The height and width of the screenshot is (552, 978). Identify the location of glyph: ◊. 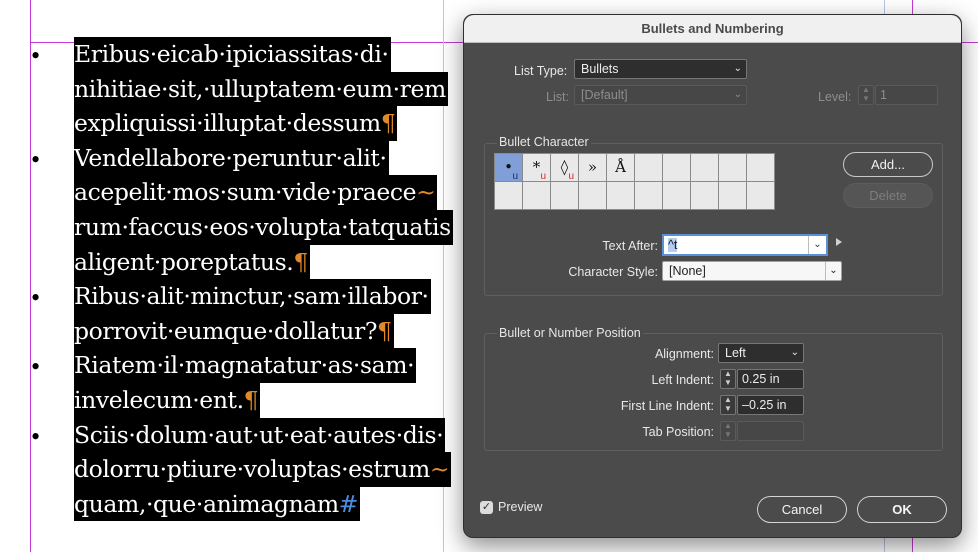
(564, 167).